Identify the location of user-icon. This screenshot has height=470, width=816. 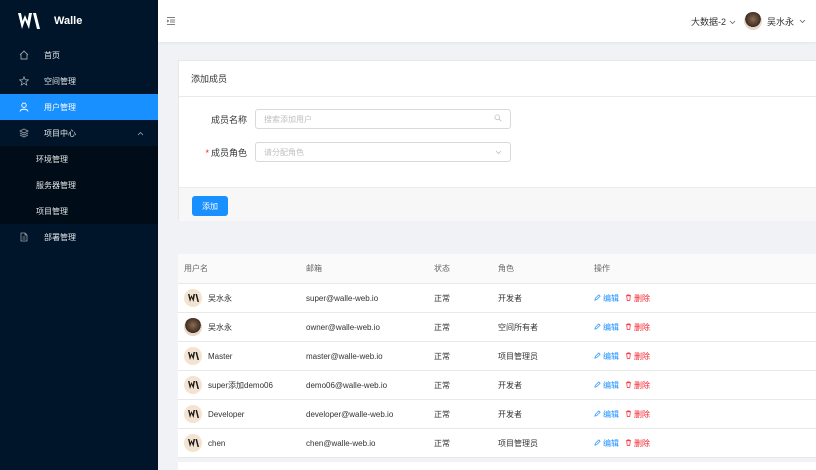
(24, 107).